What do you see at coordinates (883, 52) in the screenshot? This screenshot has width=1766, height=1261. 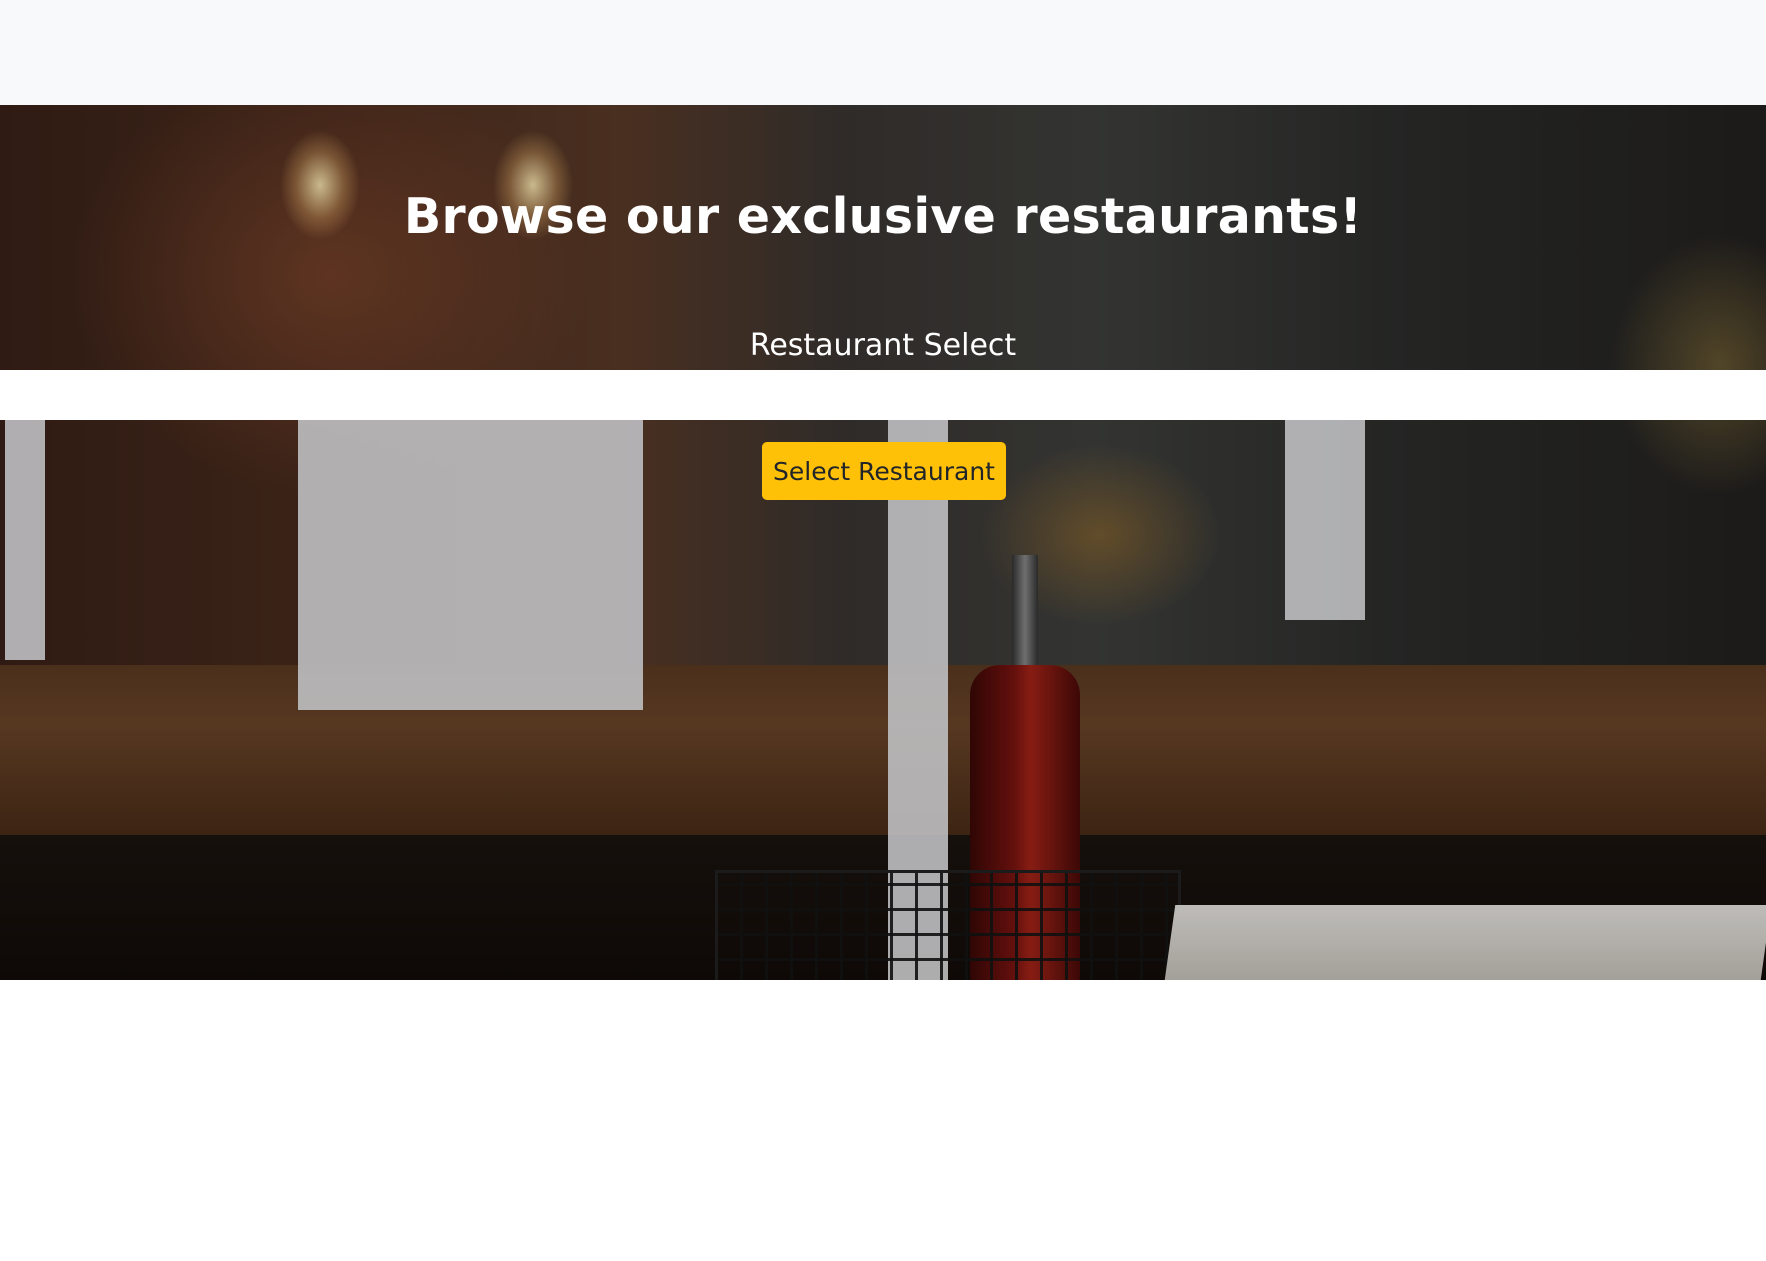 I see `top-navbar` at bounding box center [883, 52].